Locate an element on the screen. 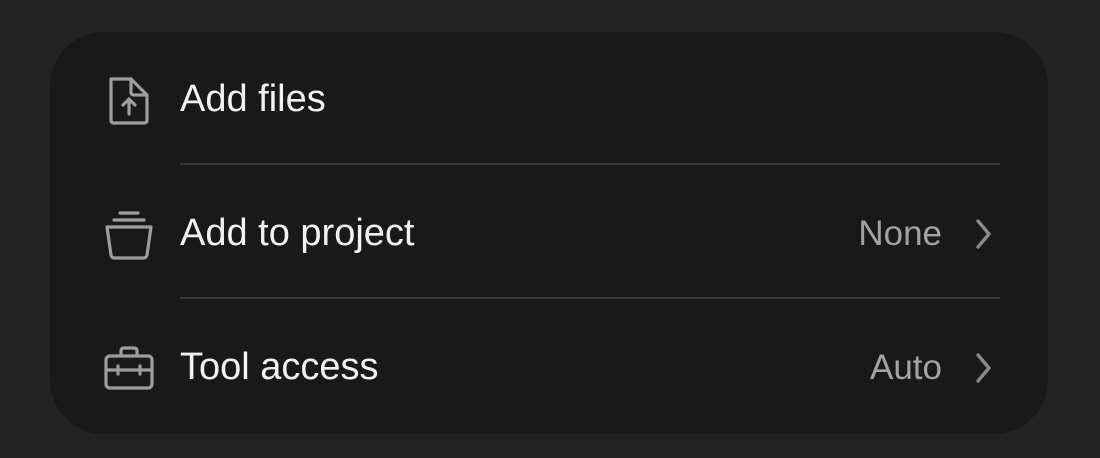 This screenshot has width=1100, height=458. tool-access-value: Auto is located at coordinates (906, 367).